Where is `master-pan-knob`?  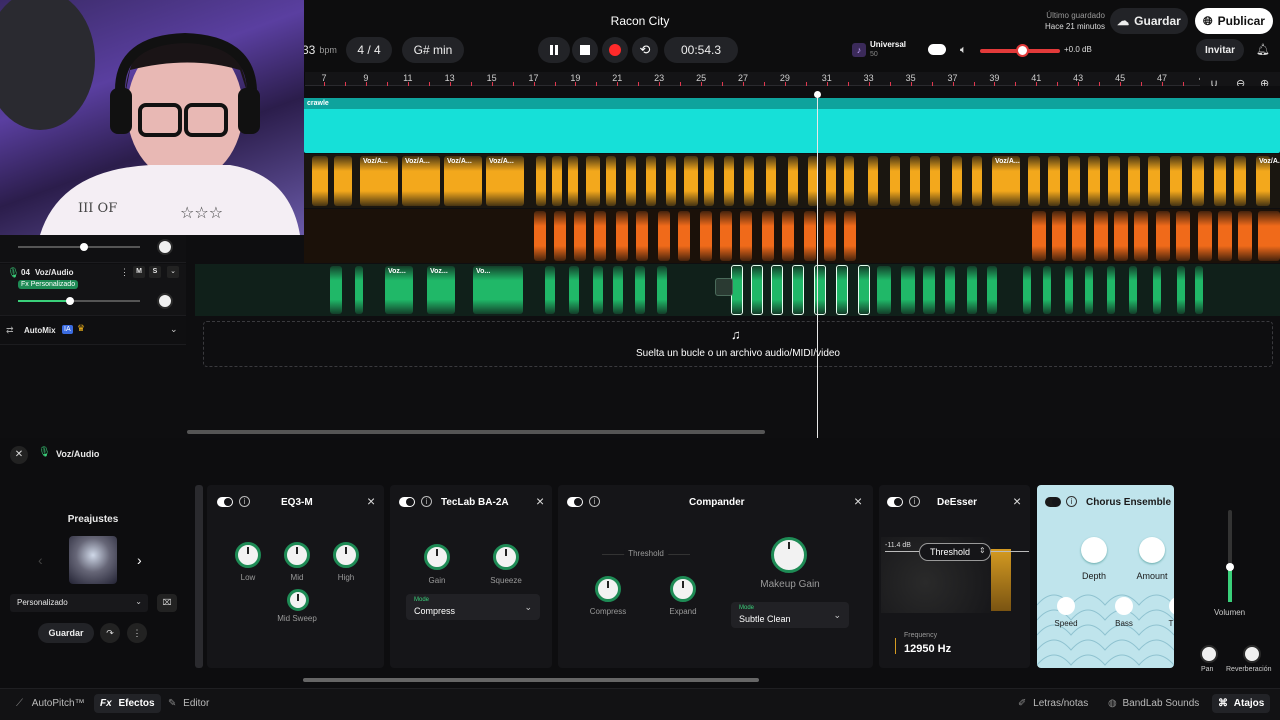 master-pan-knob is located at coordinates (1209, 654).